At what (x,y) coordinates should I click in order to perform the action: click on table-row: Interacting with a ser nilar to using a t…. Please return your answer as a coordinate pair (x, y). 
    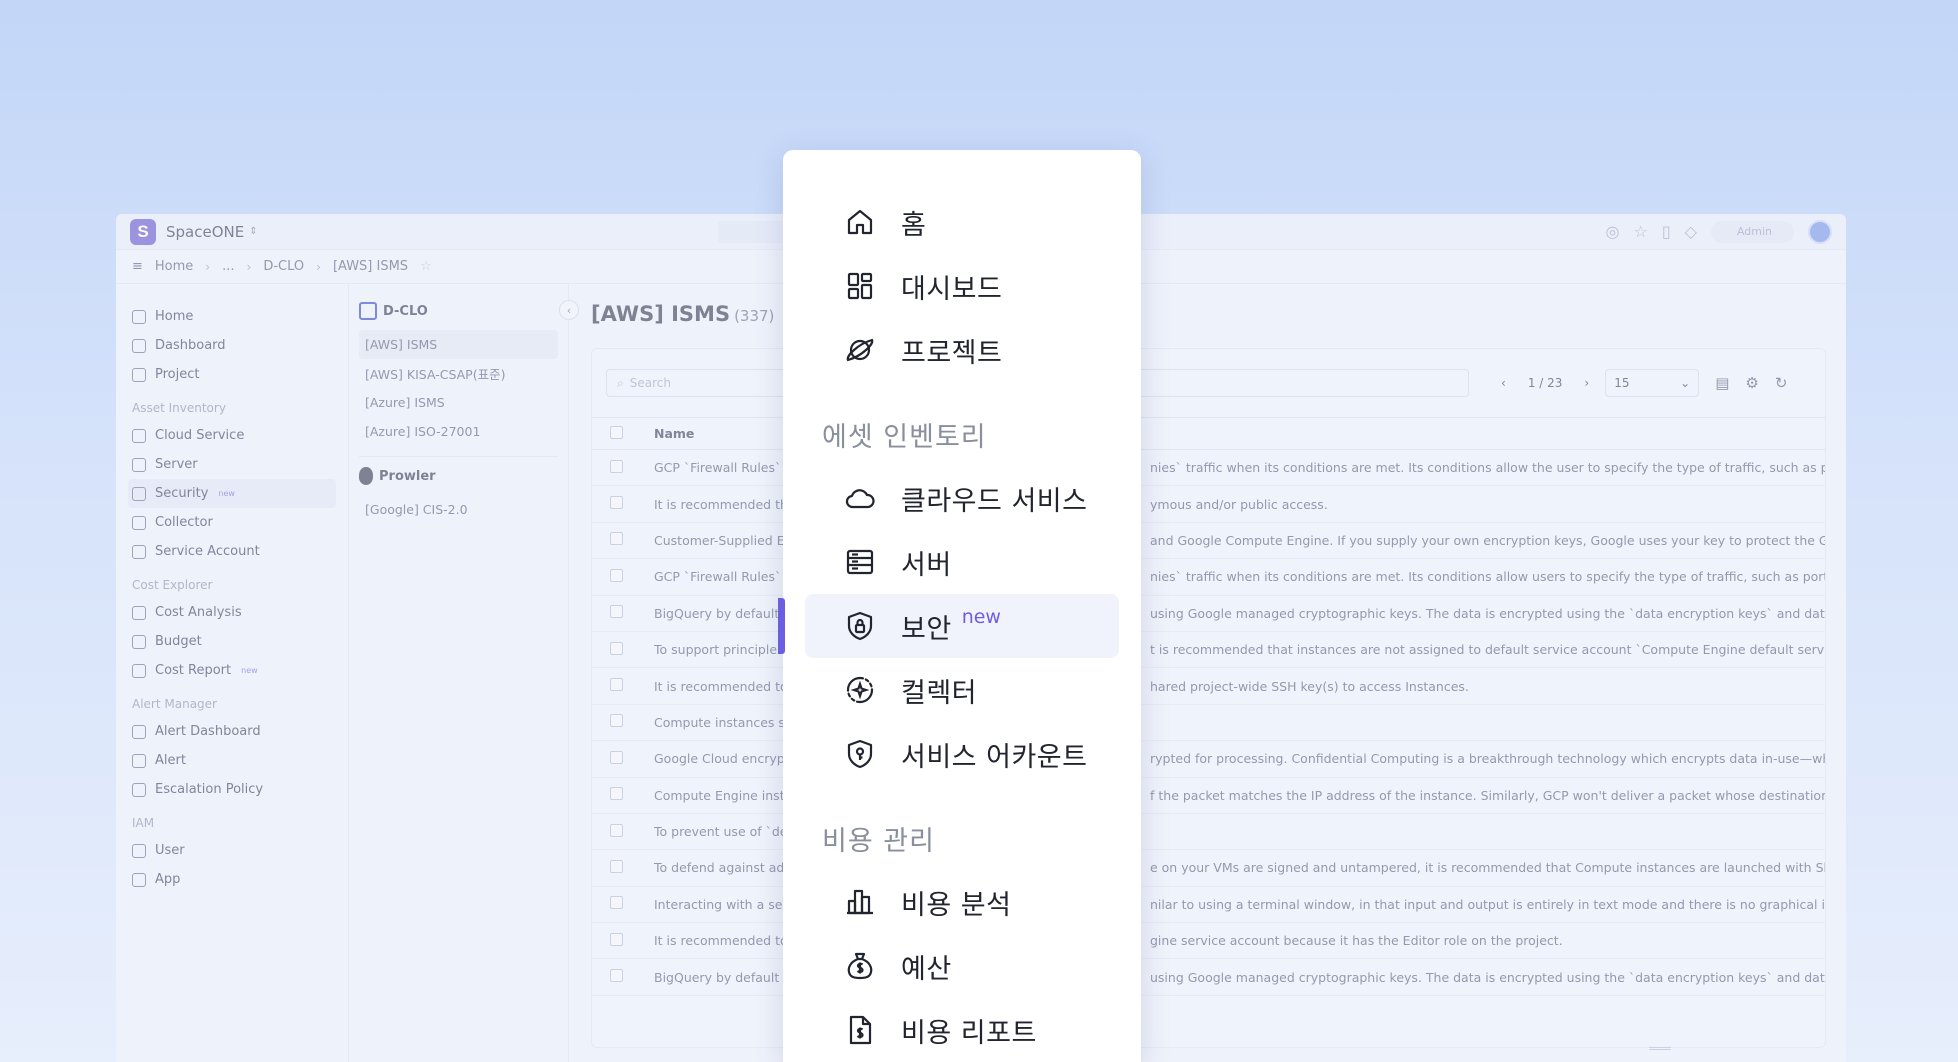
    Looking at the image, I should click on (1208, 905).